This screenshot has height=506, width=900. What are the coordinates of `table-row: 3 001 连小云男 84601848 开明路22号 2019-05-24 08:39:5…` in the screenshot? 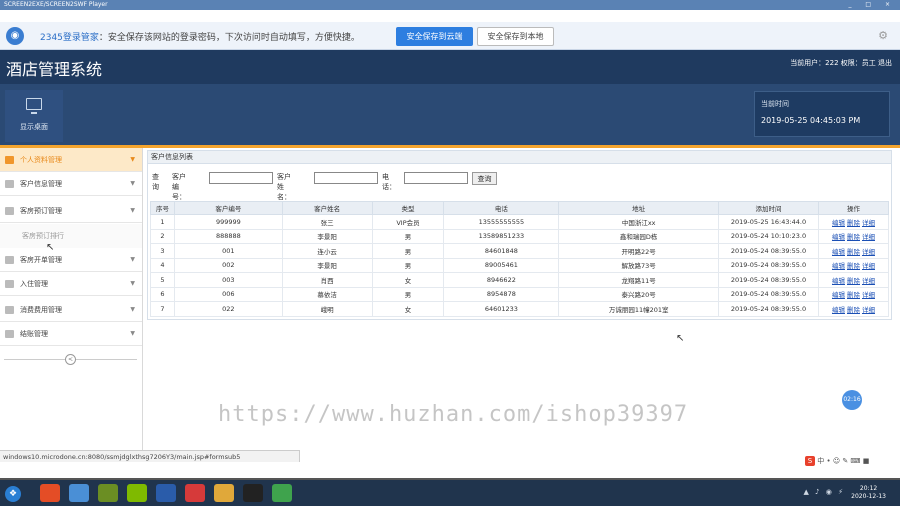 It's located at (520, 251).